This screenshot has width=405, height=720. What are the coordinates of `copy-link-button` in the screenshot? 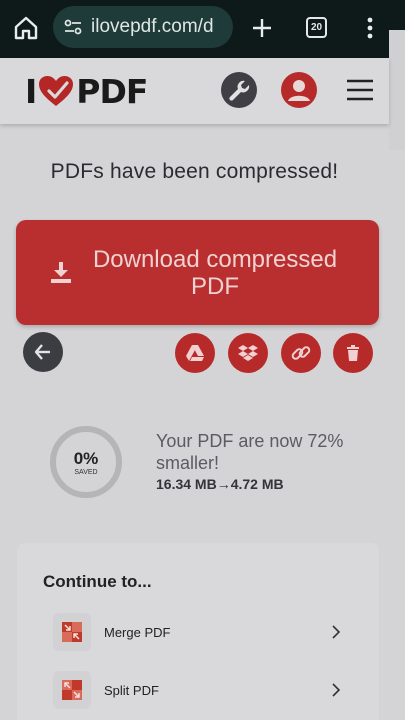 It's located at (301, 353).